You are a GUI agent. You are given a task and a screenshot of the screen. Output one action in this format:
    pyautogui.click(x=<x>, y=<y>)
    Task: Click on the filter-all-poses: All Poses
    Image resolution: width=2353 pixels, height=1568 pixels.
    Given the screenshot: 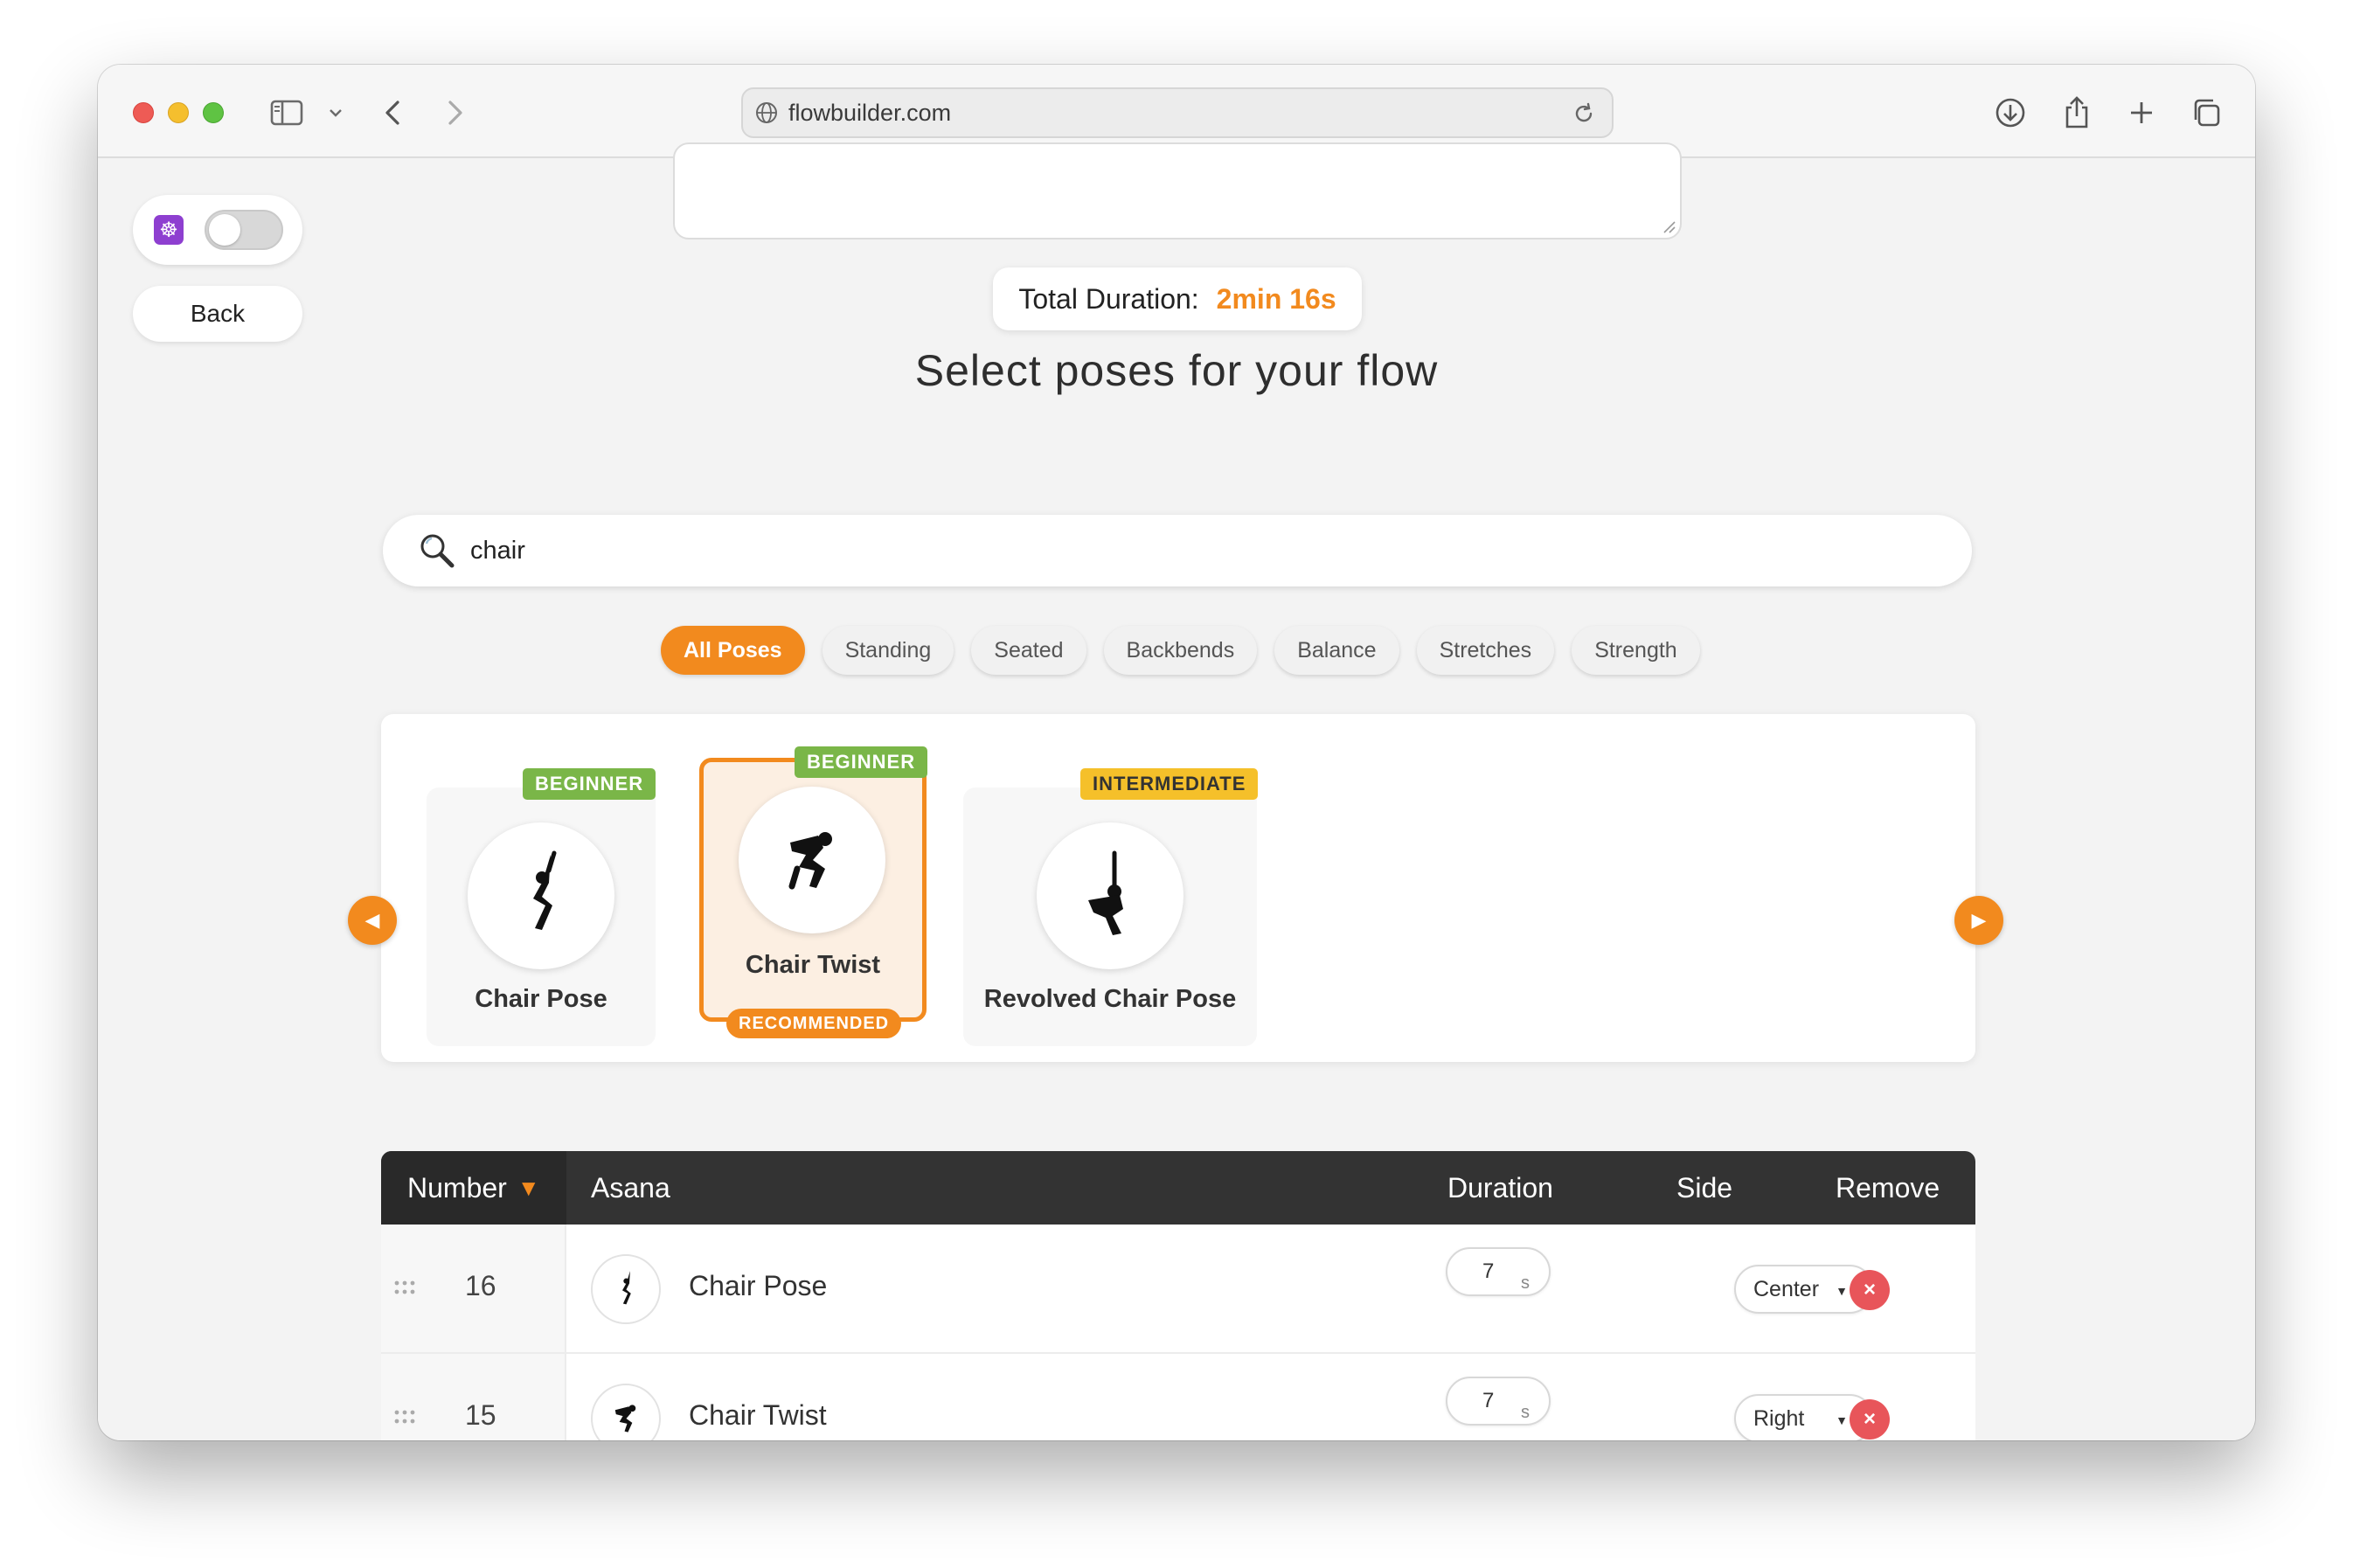 What is the action you would take?
    pyautogui.click(x=733, y=651)
    